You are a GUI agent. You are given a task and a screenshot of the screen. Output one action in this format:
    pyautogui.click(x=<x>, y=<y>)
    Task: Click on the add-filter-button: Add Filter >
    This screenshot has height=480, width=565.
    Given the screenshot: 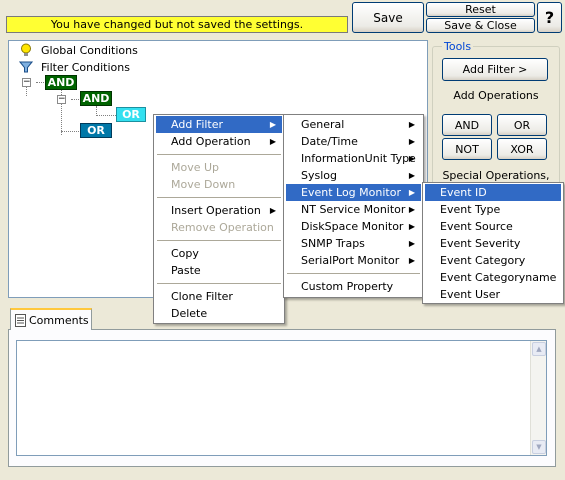 What is the action you would take?
    pyautogui.click(x=495, y=69)
    